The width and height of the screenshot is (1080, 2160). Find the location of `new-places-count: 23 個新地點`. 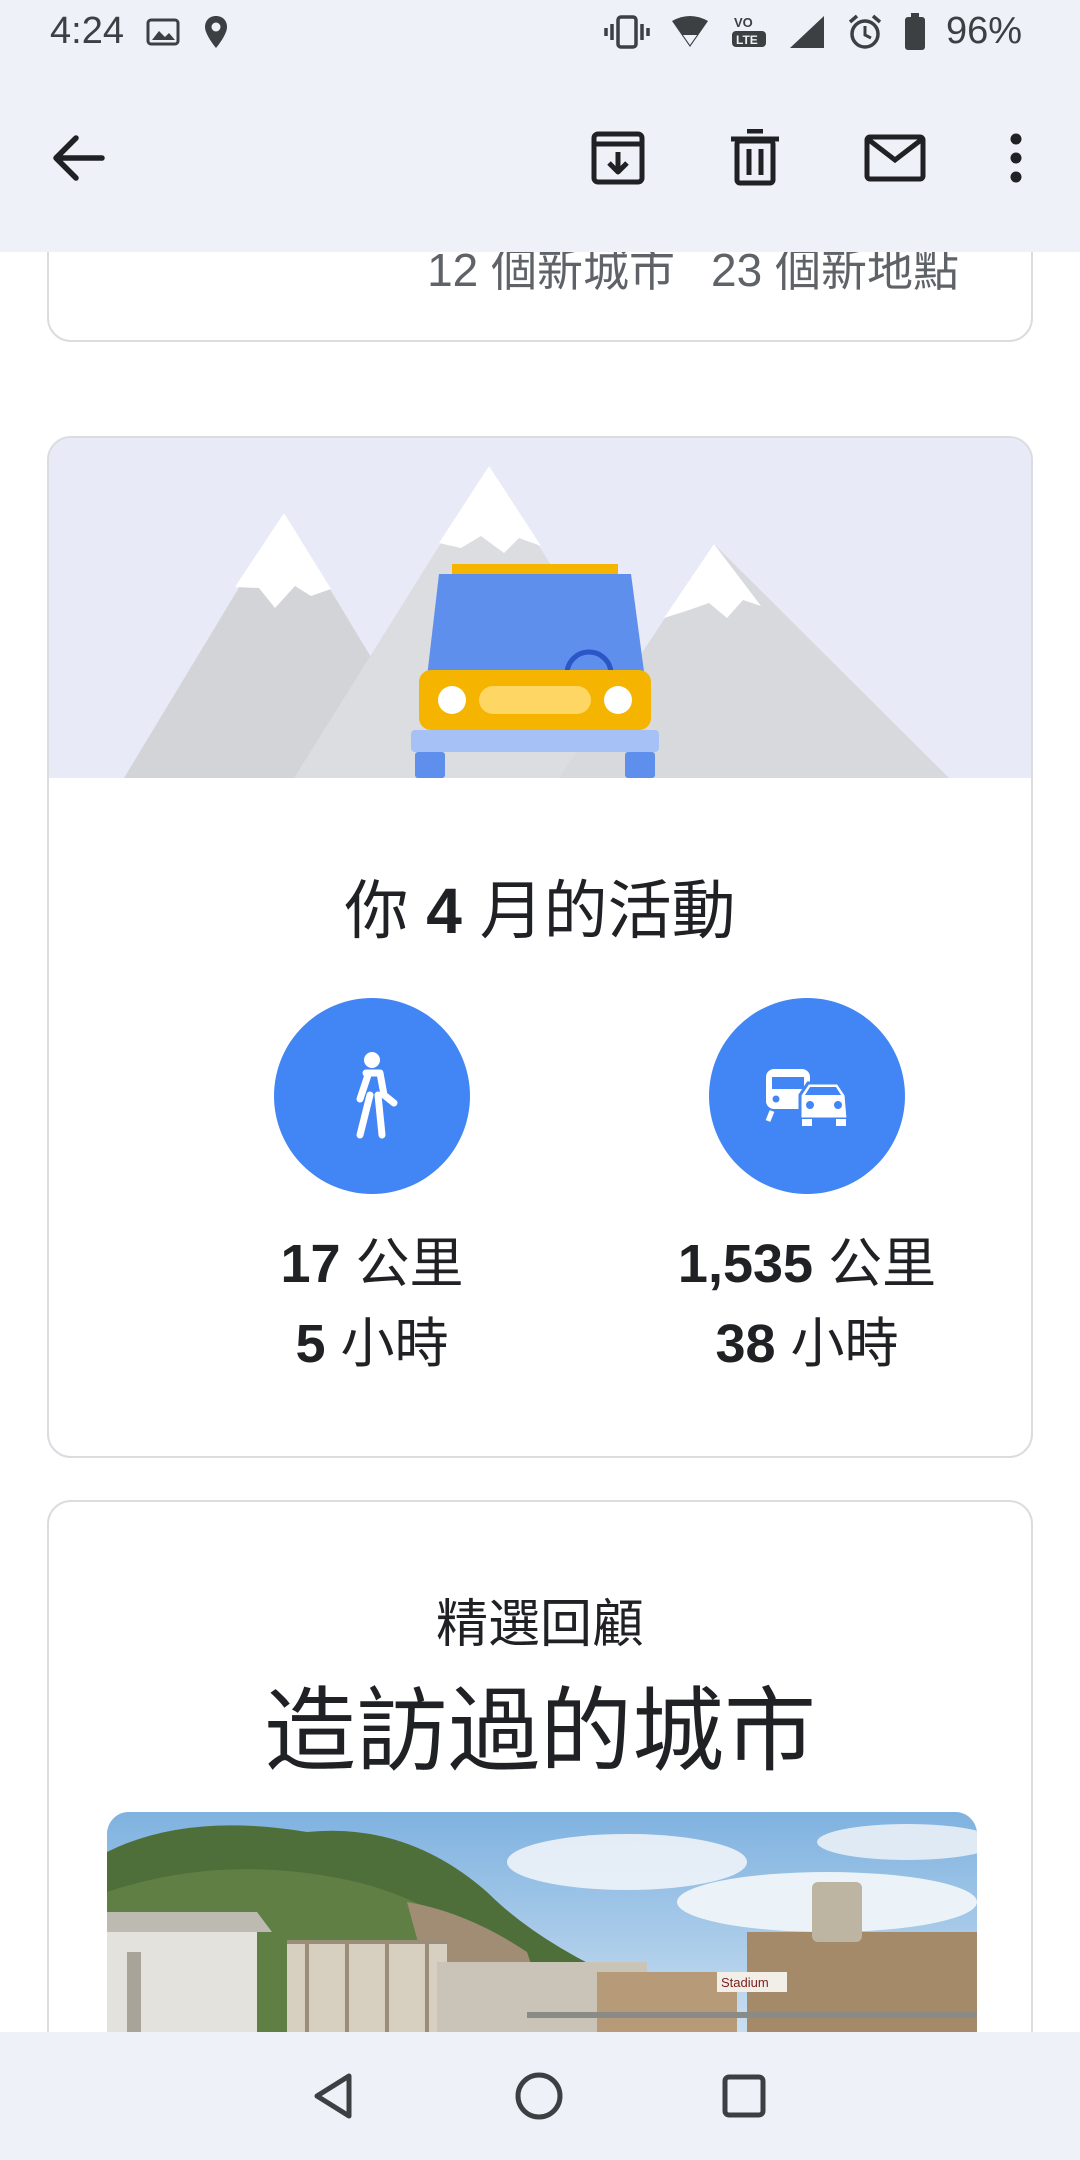

new-places-count: 23 個新地點 is located at coordinates (835, 274).